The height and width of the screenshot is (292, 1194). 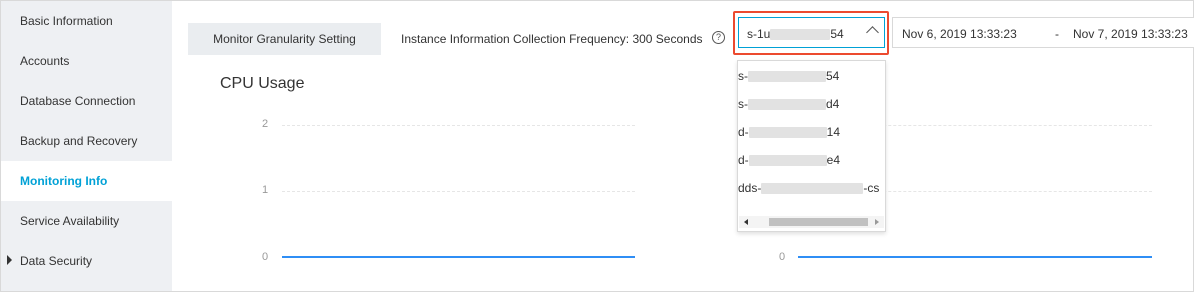 I want to click on sidebar-item-label: Basic Information, so click(x=66, y=21).